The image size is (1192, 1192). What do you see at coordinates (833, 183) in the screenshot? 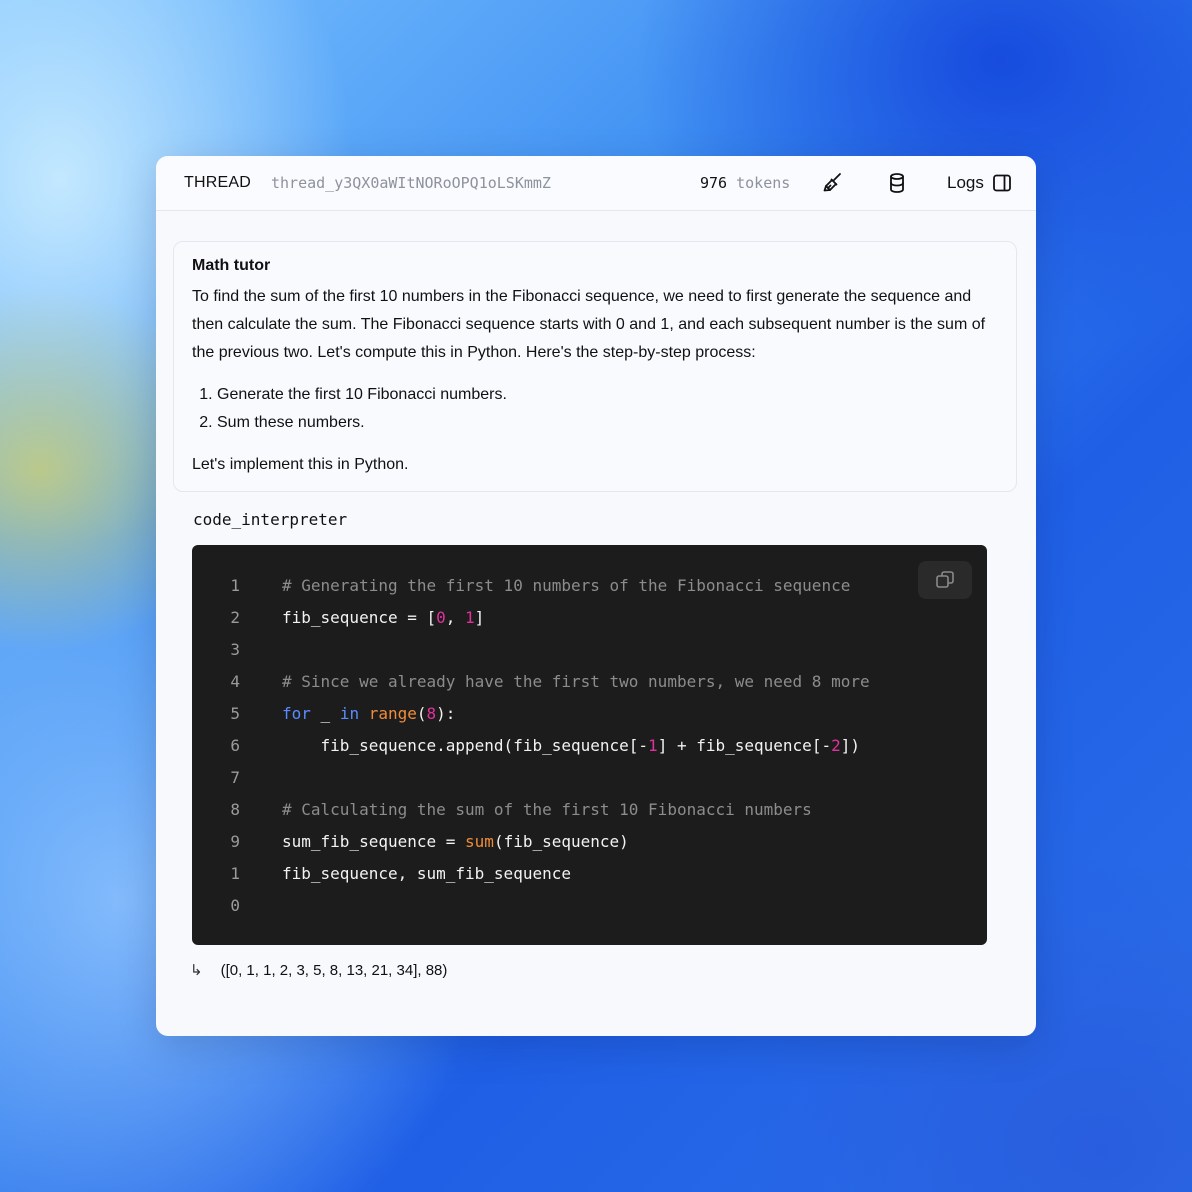
I see `broom-icon` at bounding box center [833, 183].